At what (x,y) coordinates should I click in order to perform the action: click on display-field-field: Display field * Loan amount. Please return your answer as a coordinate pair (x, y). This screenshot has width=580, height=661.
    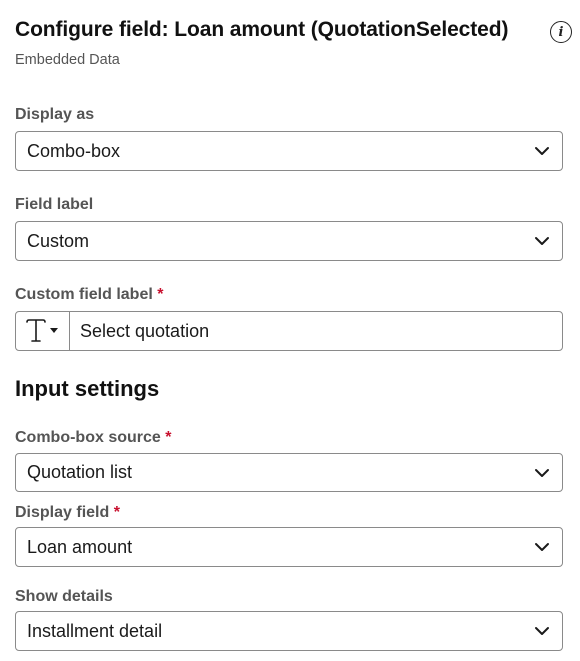
    Looking at the image, I should click on (289, 534).